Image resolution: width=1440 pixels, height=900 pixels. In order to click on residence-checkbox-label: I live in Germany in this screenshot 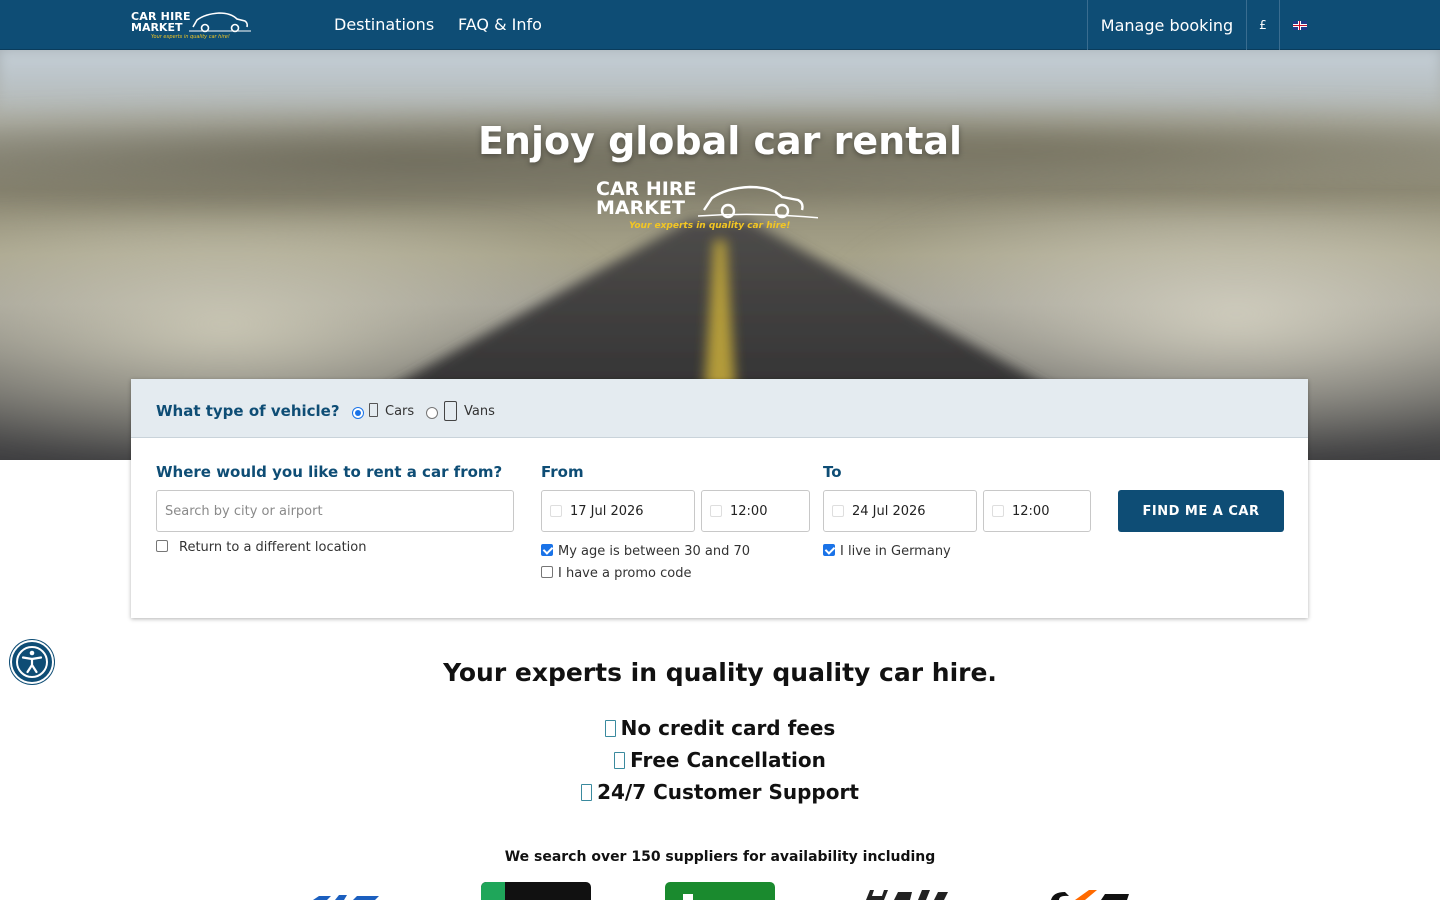, I will do `click(895, 552)`.